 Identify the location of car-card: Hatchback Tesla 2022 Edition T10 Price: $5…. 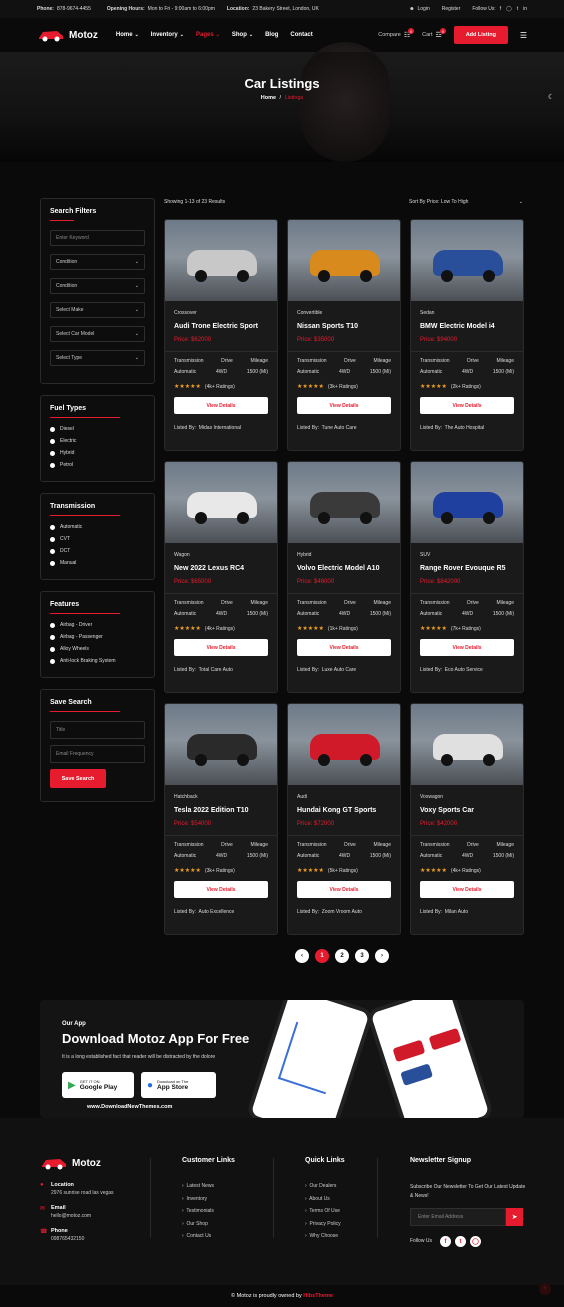
(221, 819).